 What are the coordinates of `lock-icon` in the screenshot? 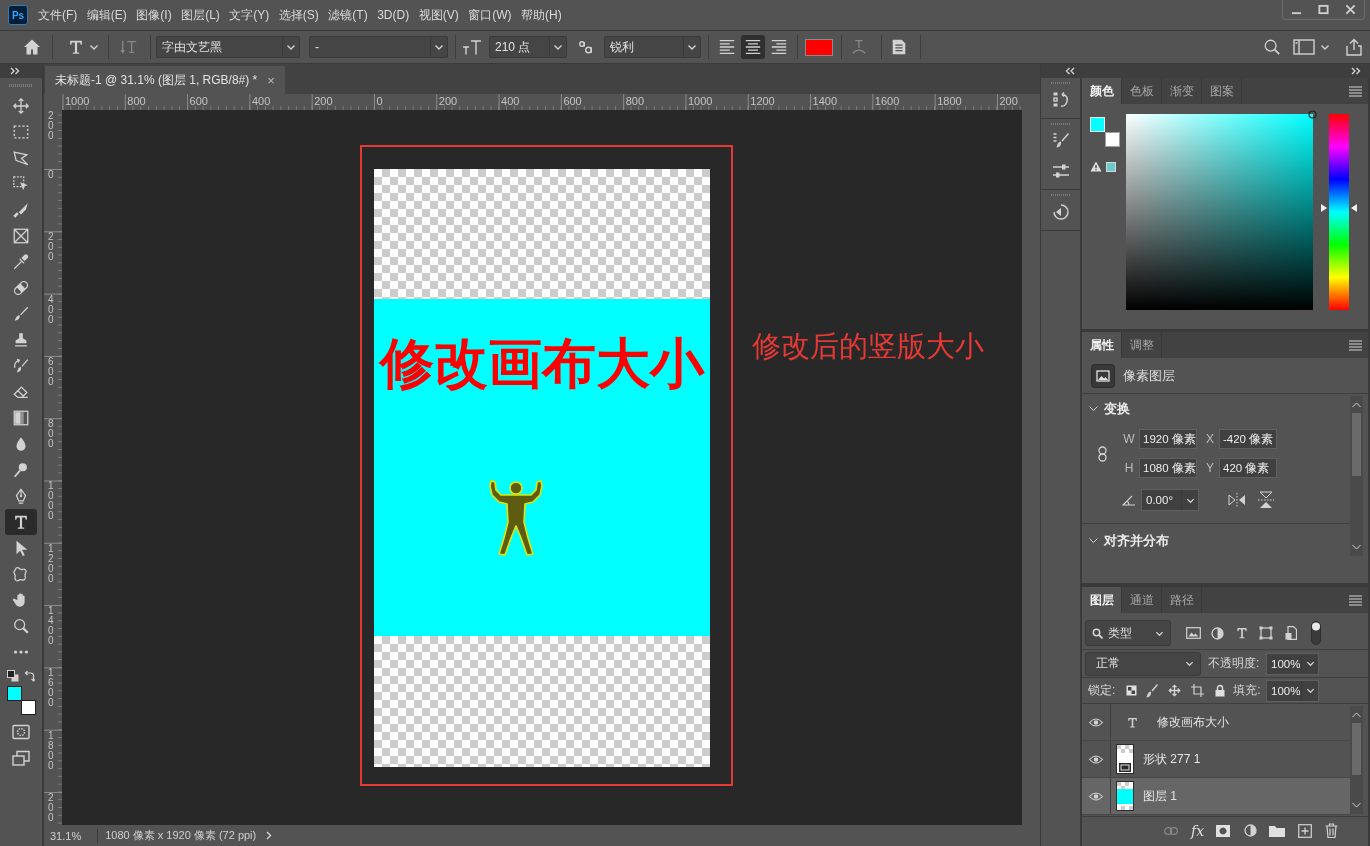 It's located at (1220, 690).